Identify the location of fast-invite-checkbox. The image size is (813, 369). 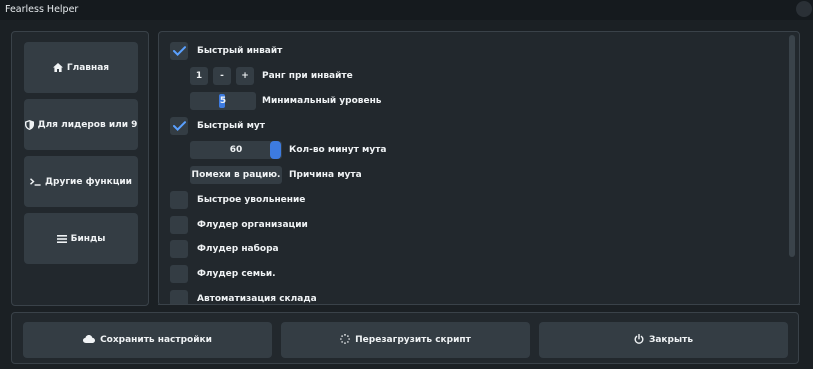
(179, 51).